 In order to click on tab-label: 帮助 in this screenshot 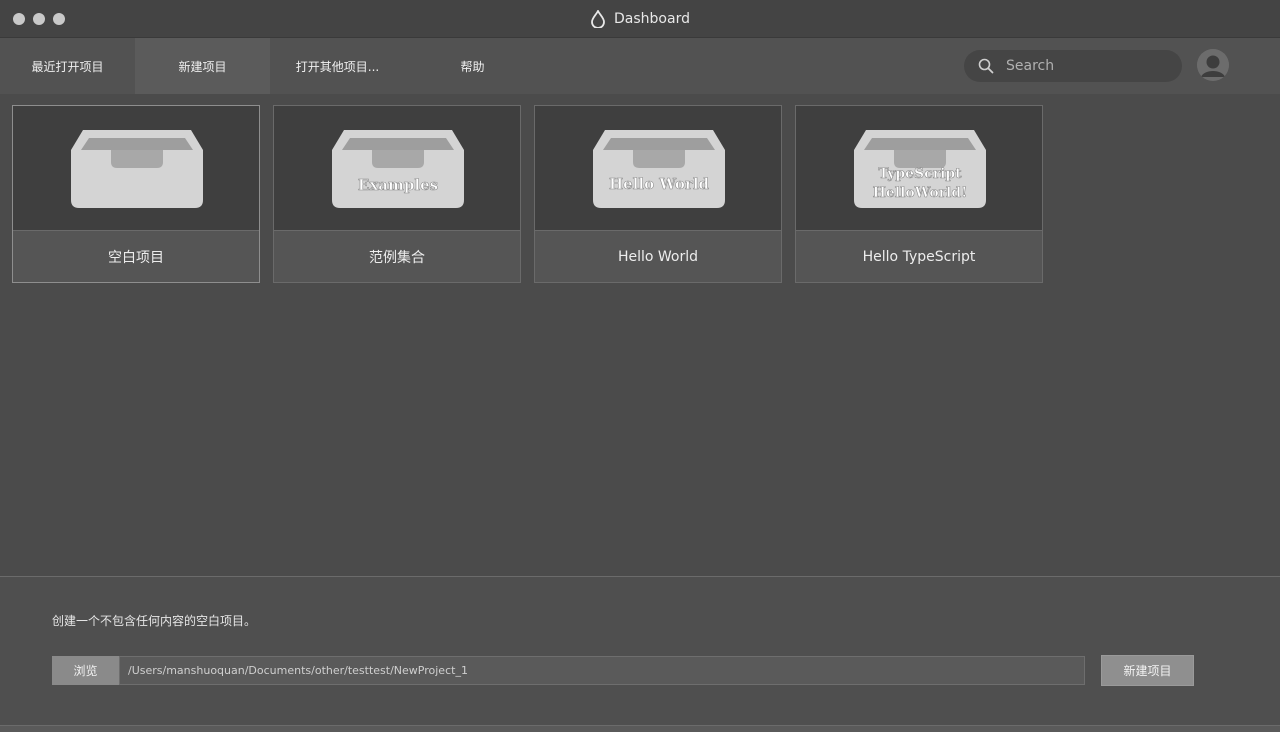, I will do `click(472, 66)`.